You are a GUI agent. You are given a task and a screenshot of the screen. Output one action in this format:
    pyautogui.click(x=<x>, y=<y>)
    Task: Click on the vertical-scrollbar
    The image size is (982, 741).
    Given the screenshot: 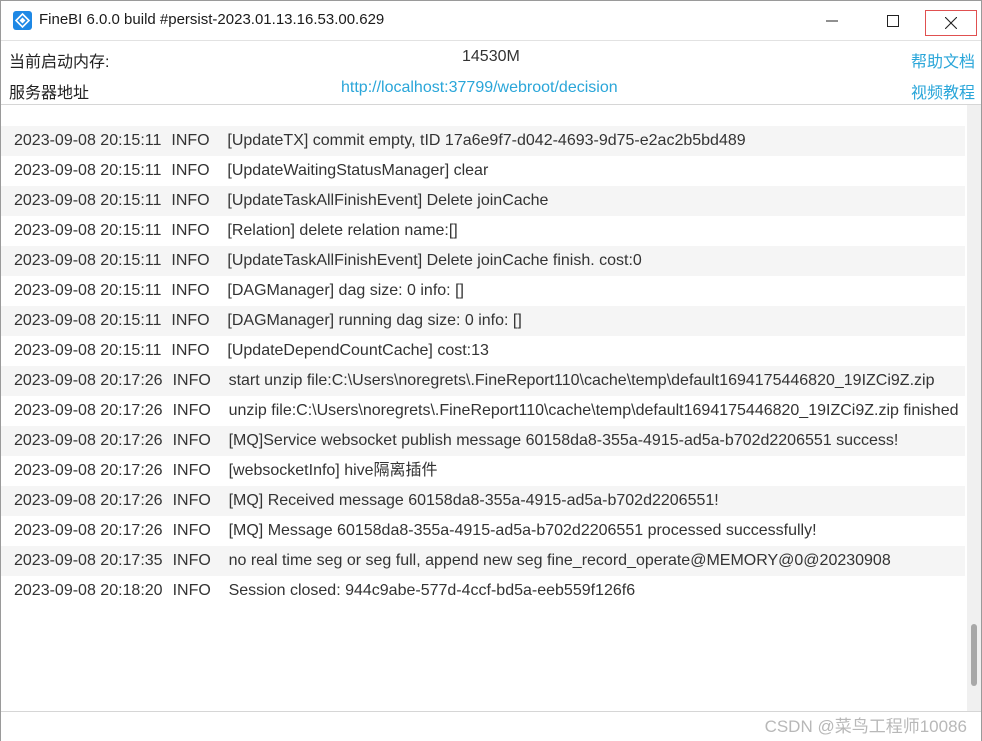 What is the action you would take?
    pyautogui.click(x=974, y=408)
    